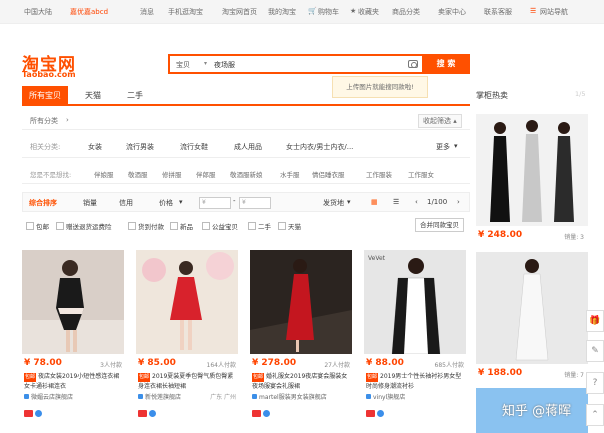 The height and width of the screenshot is (433, 604). What do you see at coordinates (416, 381) in the screenshot?
I see `product-title: 包邮 2019男士个性长袖衬衫男女型时尚修身潮流衬衫` at bounding box center [416, 381].